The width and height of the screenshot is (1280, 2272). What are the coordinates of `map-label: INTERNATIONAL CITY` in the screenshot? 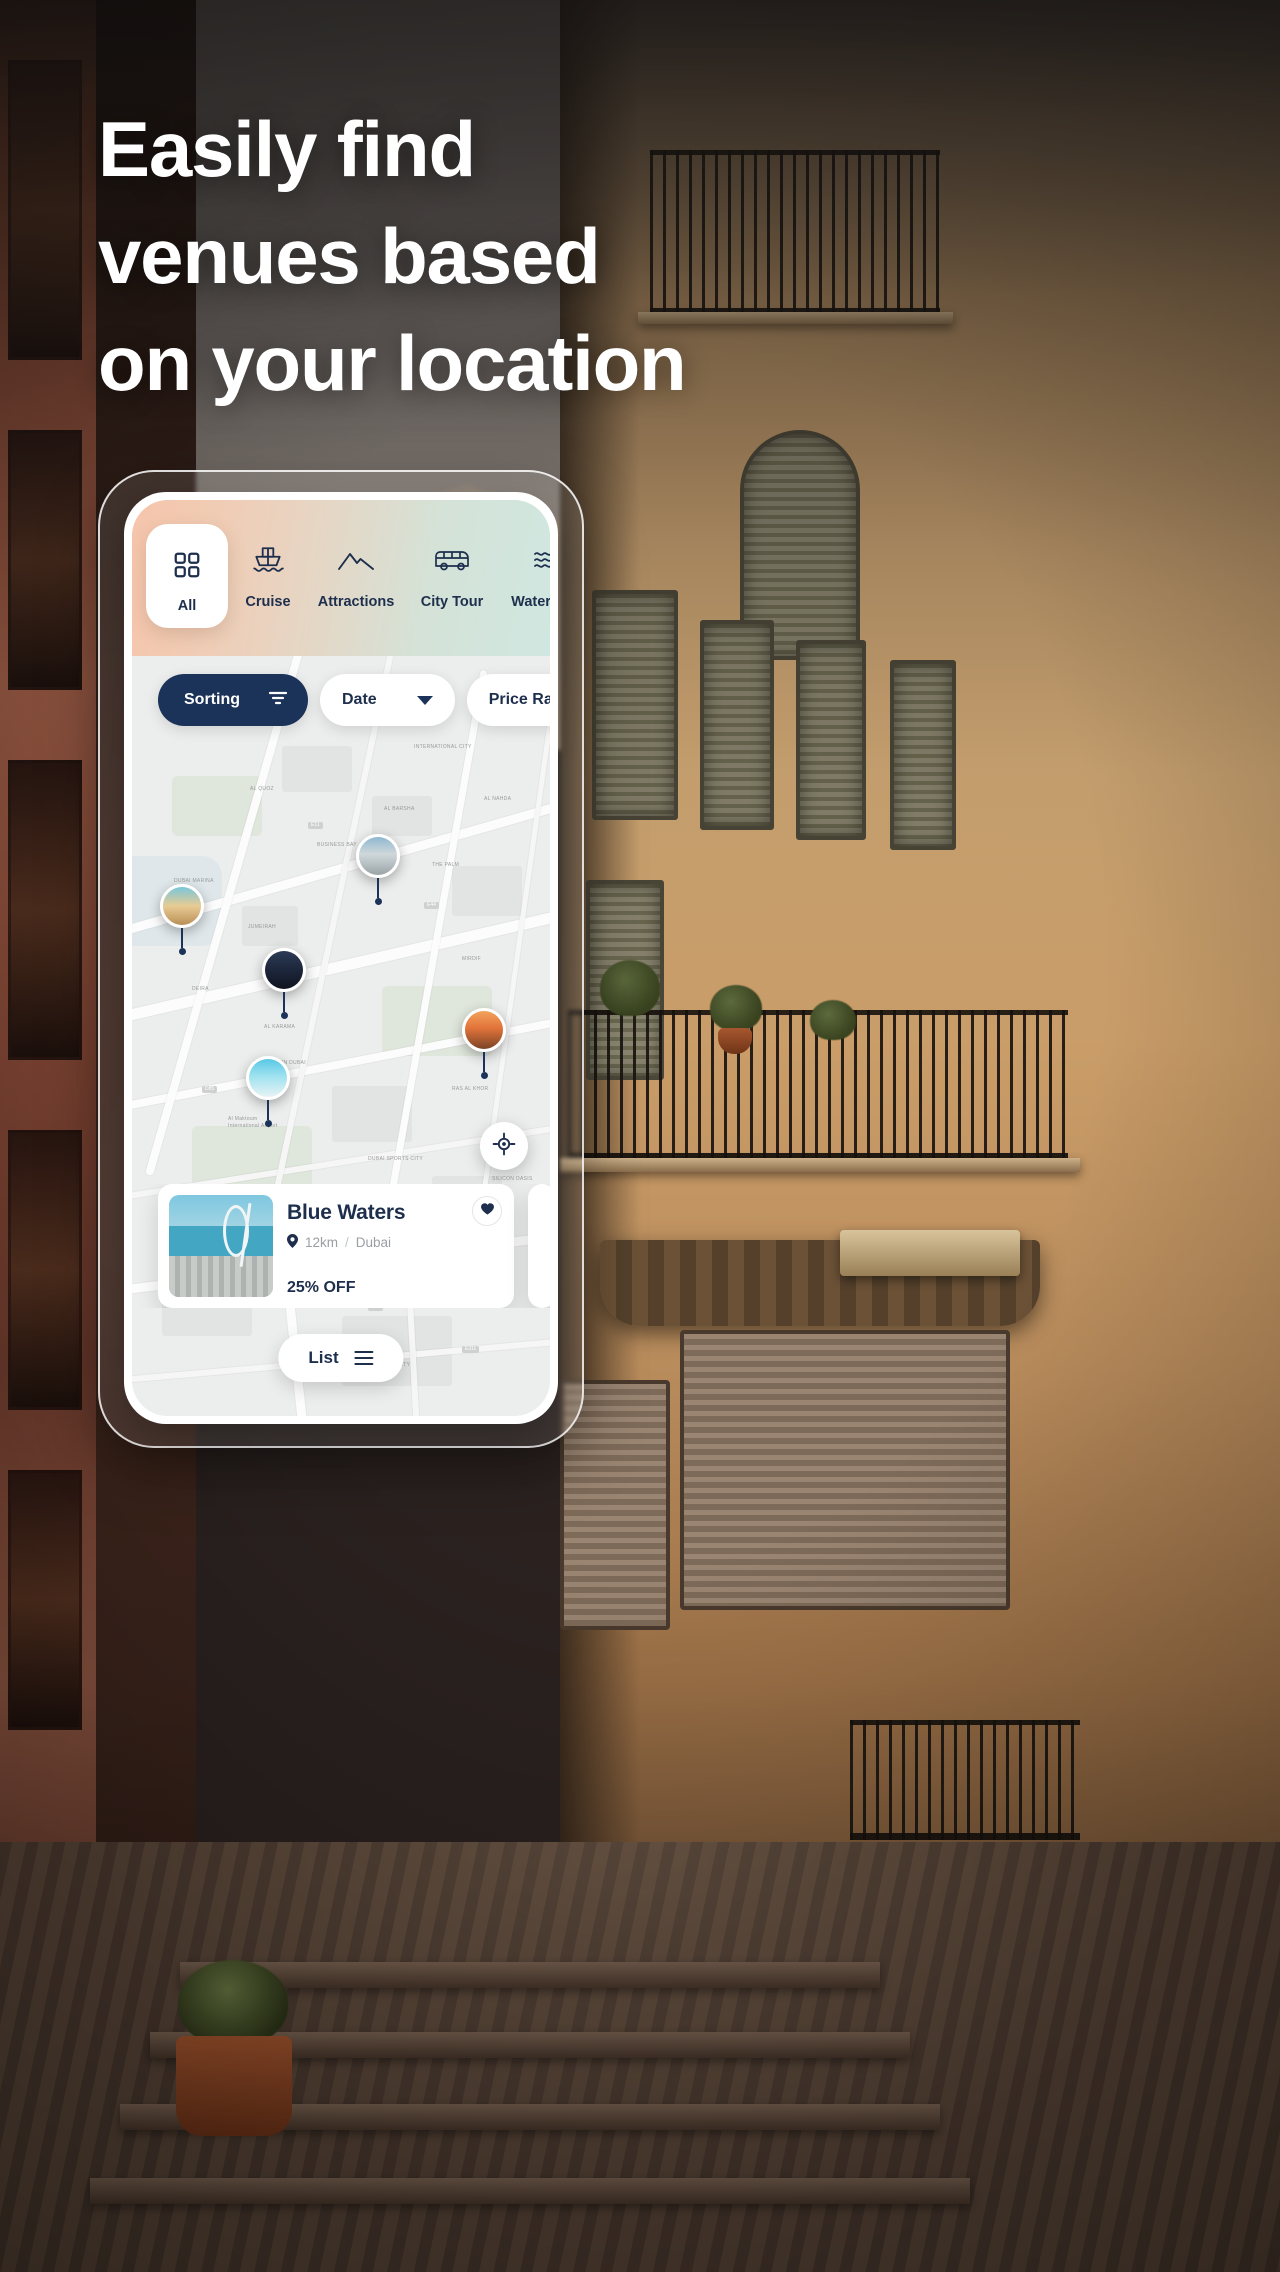 It's located at (443, 747).